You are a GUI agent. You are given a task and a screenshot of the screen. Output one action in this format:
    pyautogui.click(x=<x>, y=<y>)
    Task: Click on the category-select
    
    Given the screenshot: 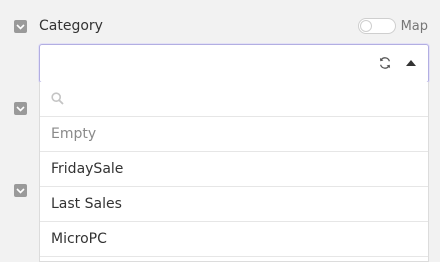 What is the action you would take?
    pyautogui.click(x=234, y=63)
    